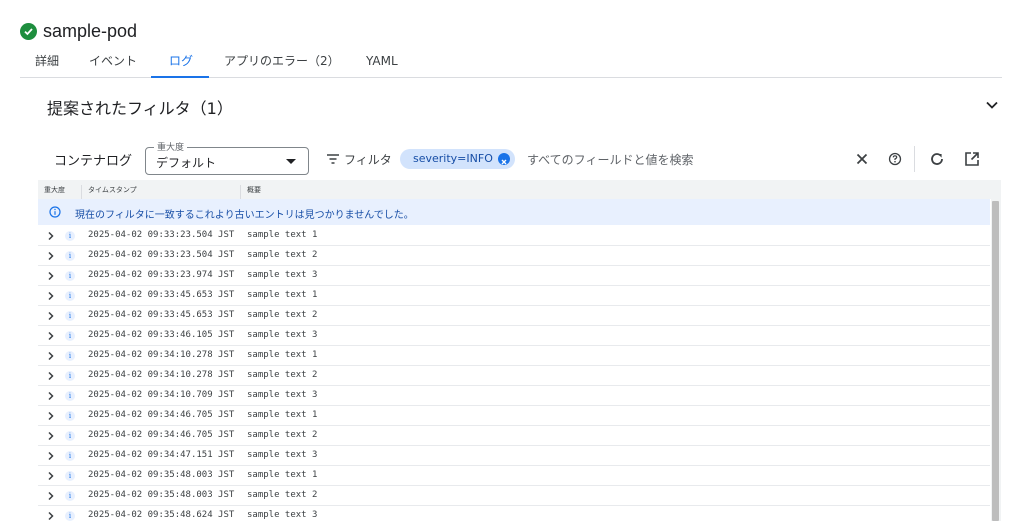 The height and width of the screenshot is (521, 1024). What do you see at coordinates (514, 212) in the screenshot?
I see `info-banner: 現在のフィルタに一致するこれより古いエントリは見つかりませんでした。` at bounding box center [514, 212].